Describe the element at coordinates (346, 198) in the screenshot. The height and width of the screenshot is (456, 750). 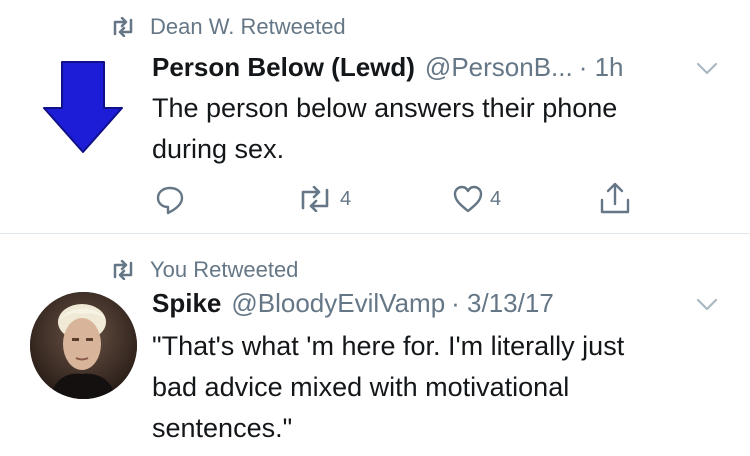
I see `retweet-count: 4` at that location.